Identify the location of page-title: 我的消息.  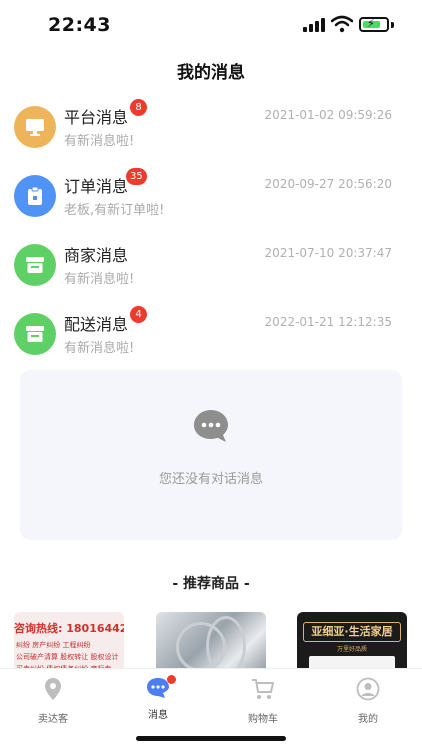
(211, 73).